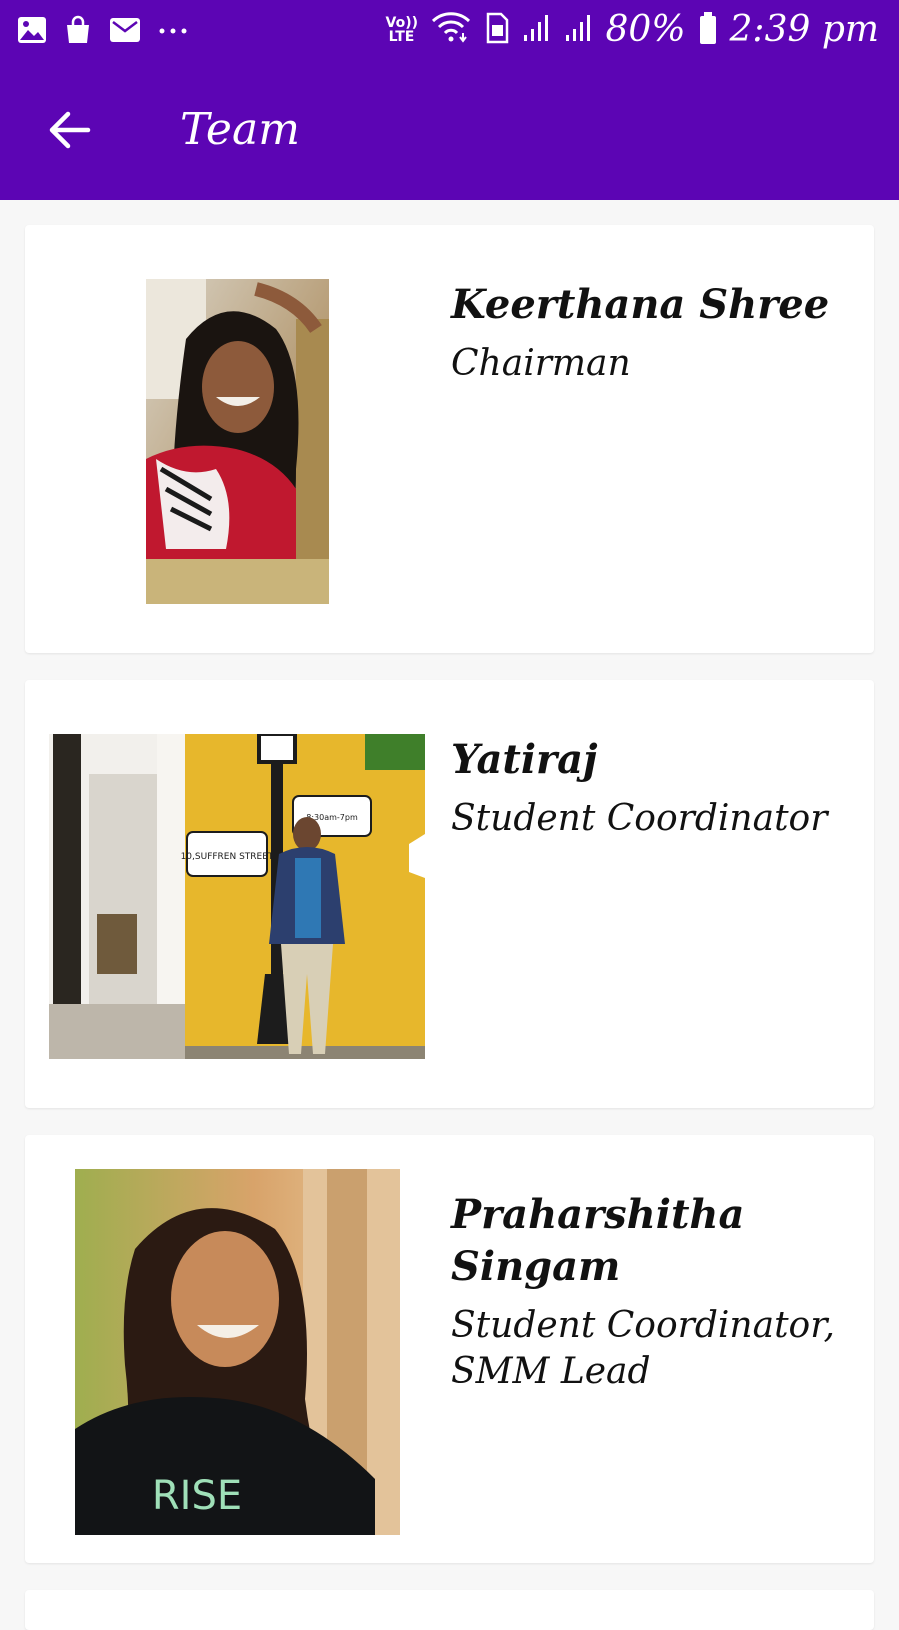 This screenshot has height=1630, width=899. I want to click on app-bar: Vo)) LTE 80% 2:39 pm Team, so click(449, 100).